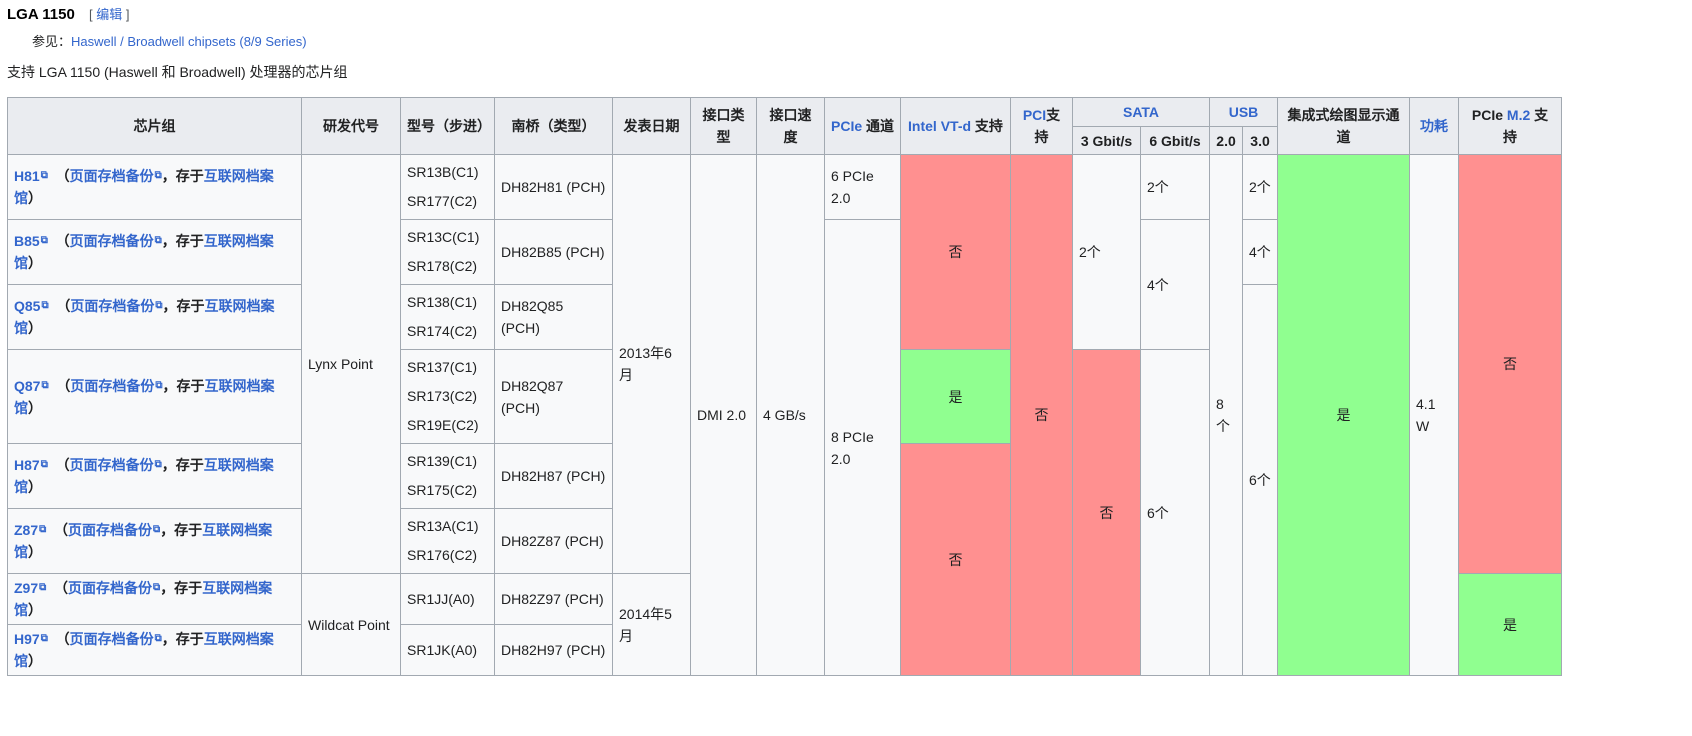 This screenshot has height=736, width=1692. What do you see at coordinates (1260, 252) in the screenshot?
I see `usb3-four: 4个` at bounding box center [1260, 252].